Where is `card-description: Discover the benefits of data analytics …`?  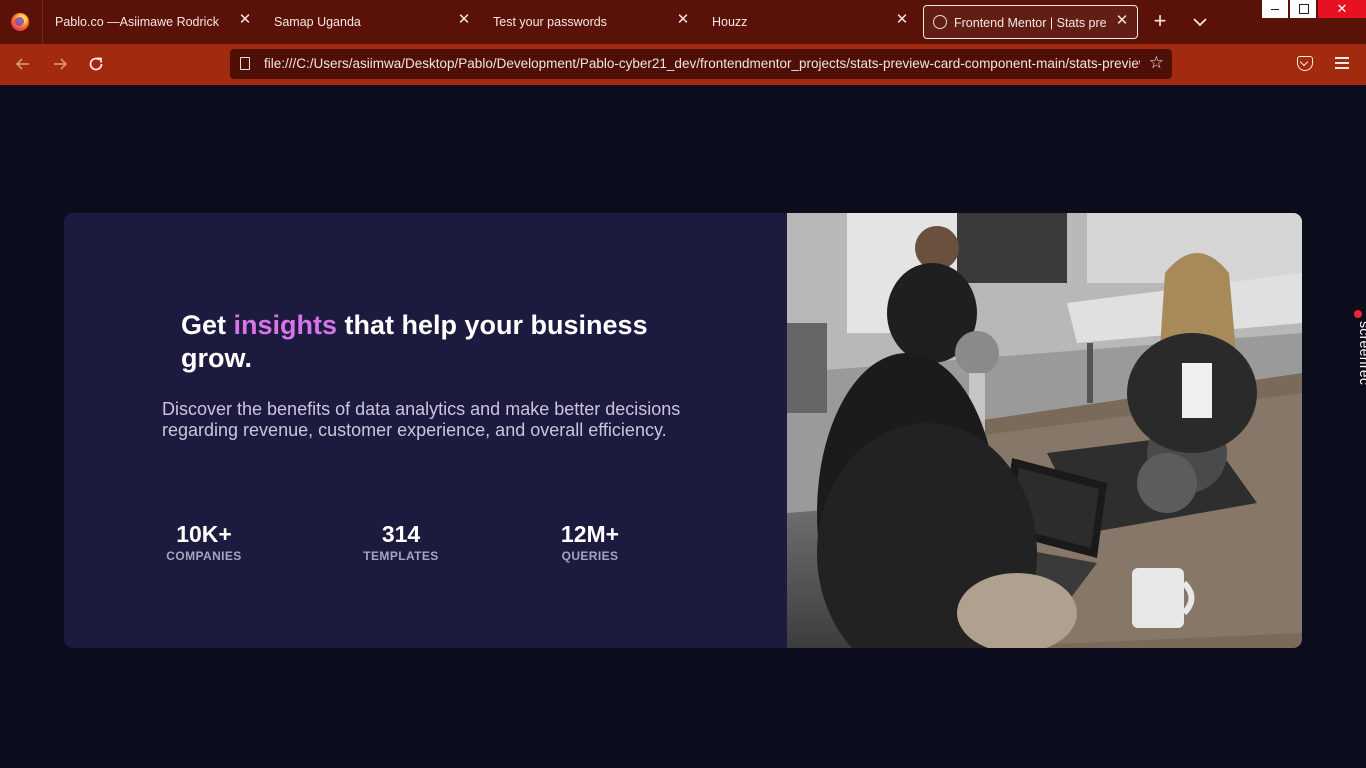
card-description: Discover the benefits of data analytics … is located at coordinates (421, 419).